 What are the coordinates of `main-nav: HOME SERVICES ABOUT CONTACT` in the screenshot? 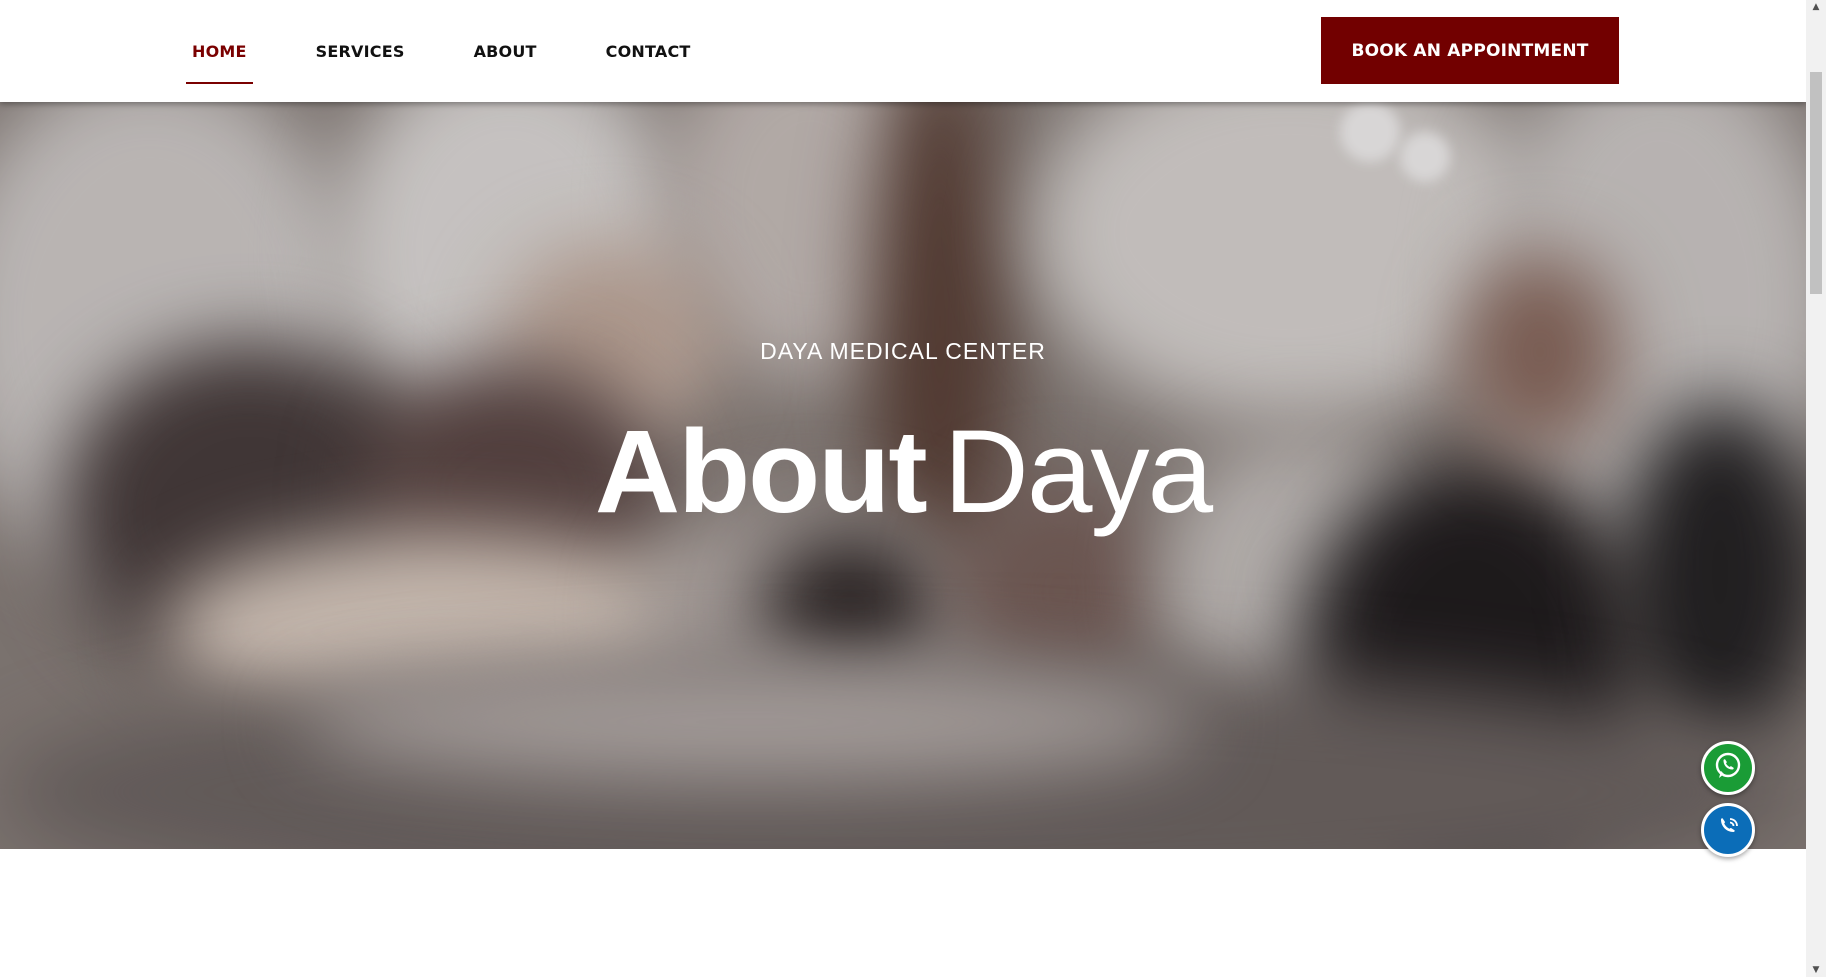 It's located at (470, 51).